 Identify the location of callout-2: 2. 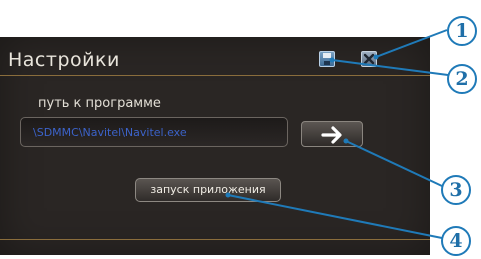
(462, 79).